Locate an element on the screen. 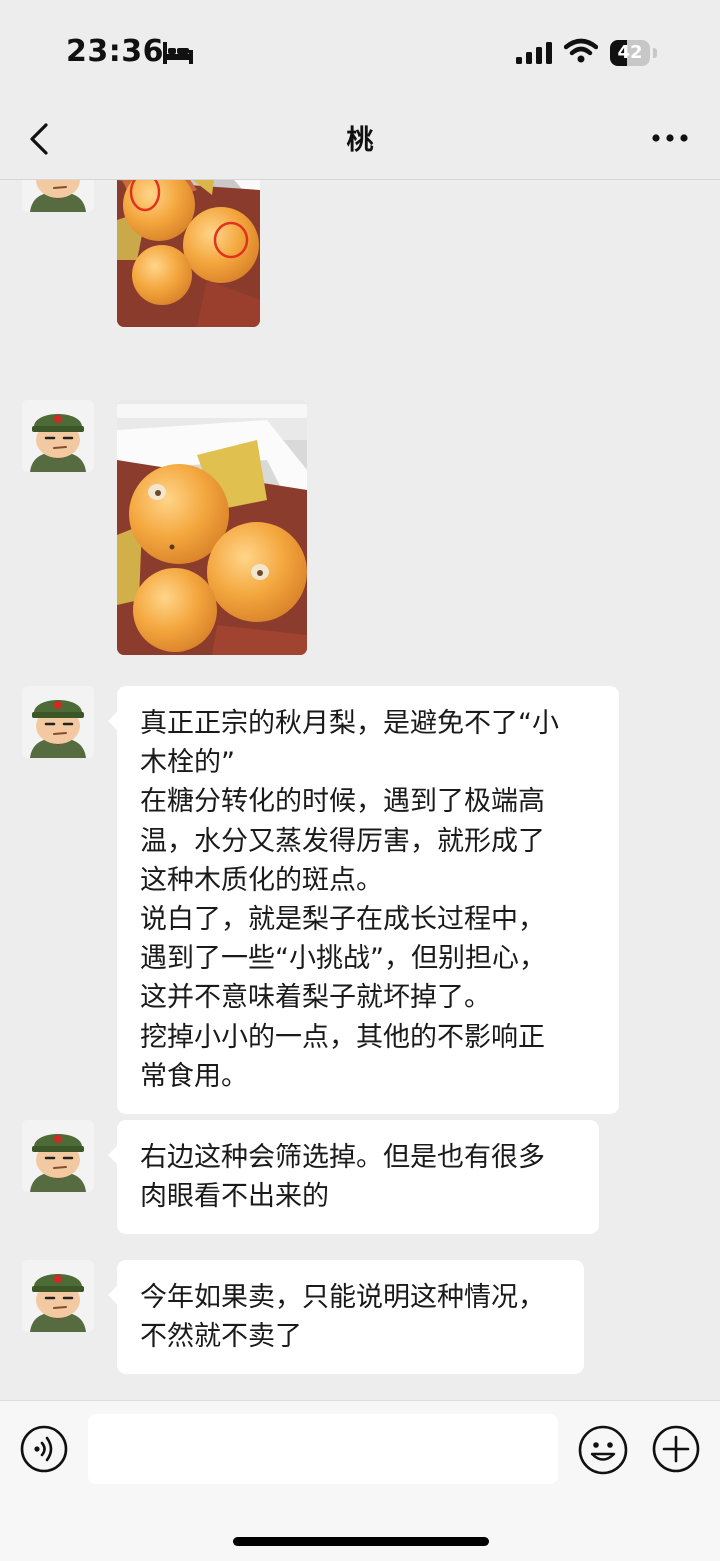 This screenshot has width=720, height=1561. message-bubble: 右边这种会筛选掉。但是也有很多 肉眼看不出来的 is located at coordinates (353, 1177).